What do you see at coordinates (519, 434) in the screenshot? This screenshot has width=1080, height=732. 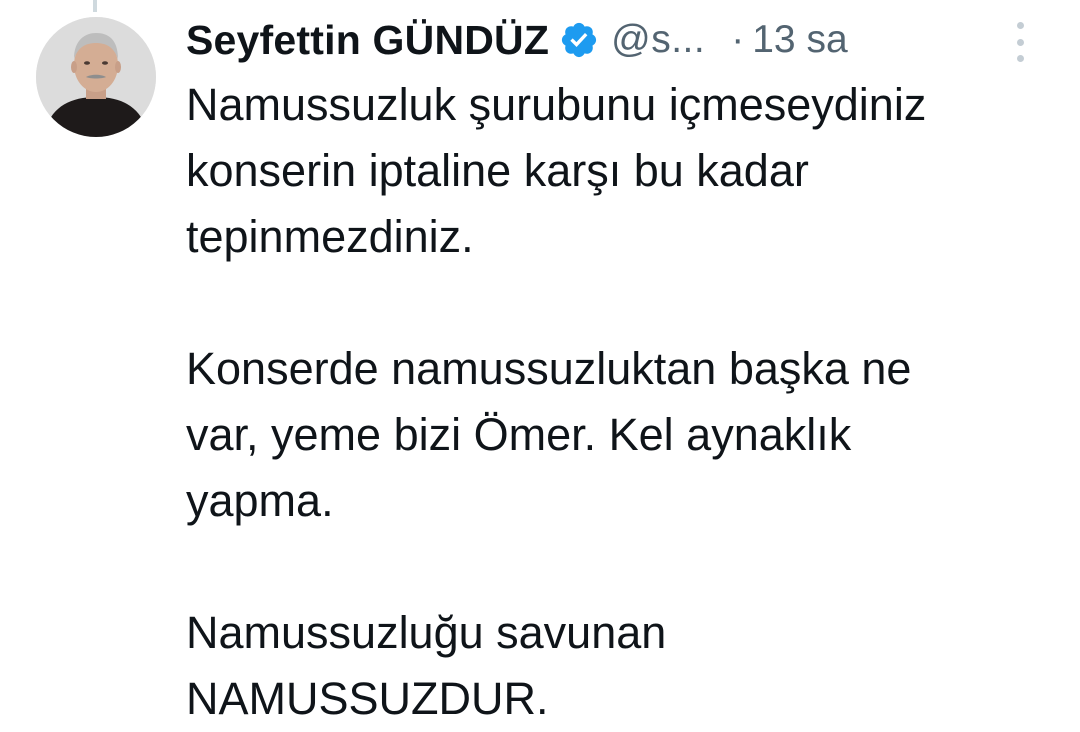 I see `tweet-text-line: var, yeme bizi Ömer. Kel aynaklık` at bounding box center [519, 434].